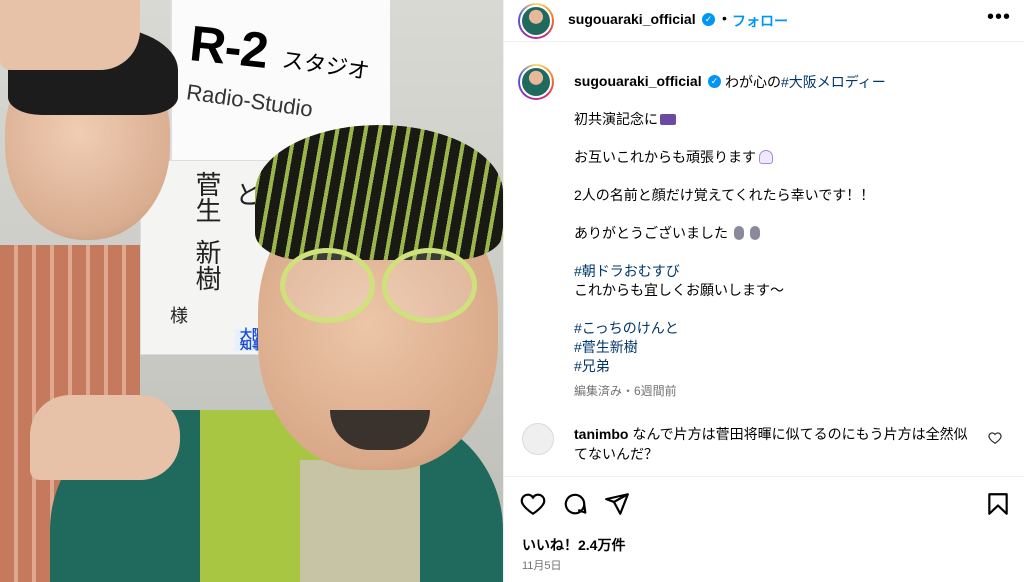 This screenshot has height=582, width=1024. Describe the element at coordinates (327, 285) in the screenshot. I see `glasses-lens-left` at that location.